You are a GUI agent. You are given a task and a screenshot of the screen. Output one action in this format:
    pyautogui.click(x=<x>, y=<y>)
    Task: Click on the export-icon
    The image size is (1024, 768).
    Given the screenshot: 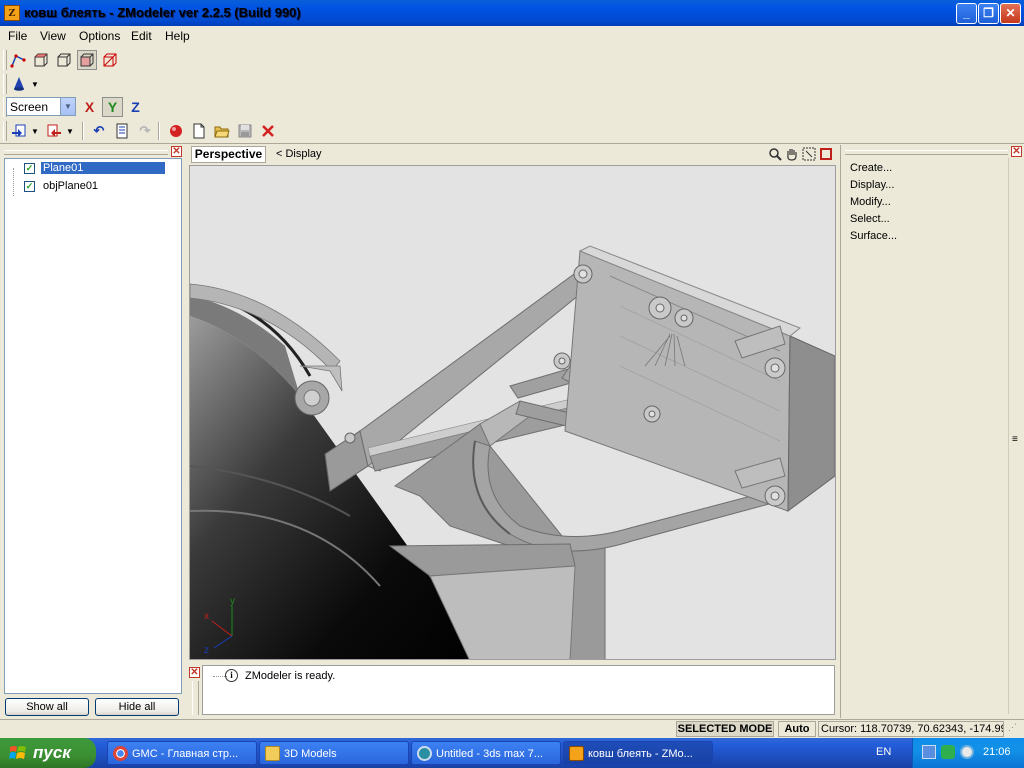 What is the action you would take?
    pyautogui.click(x=54, y=131)
    